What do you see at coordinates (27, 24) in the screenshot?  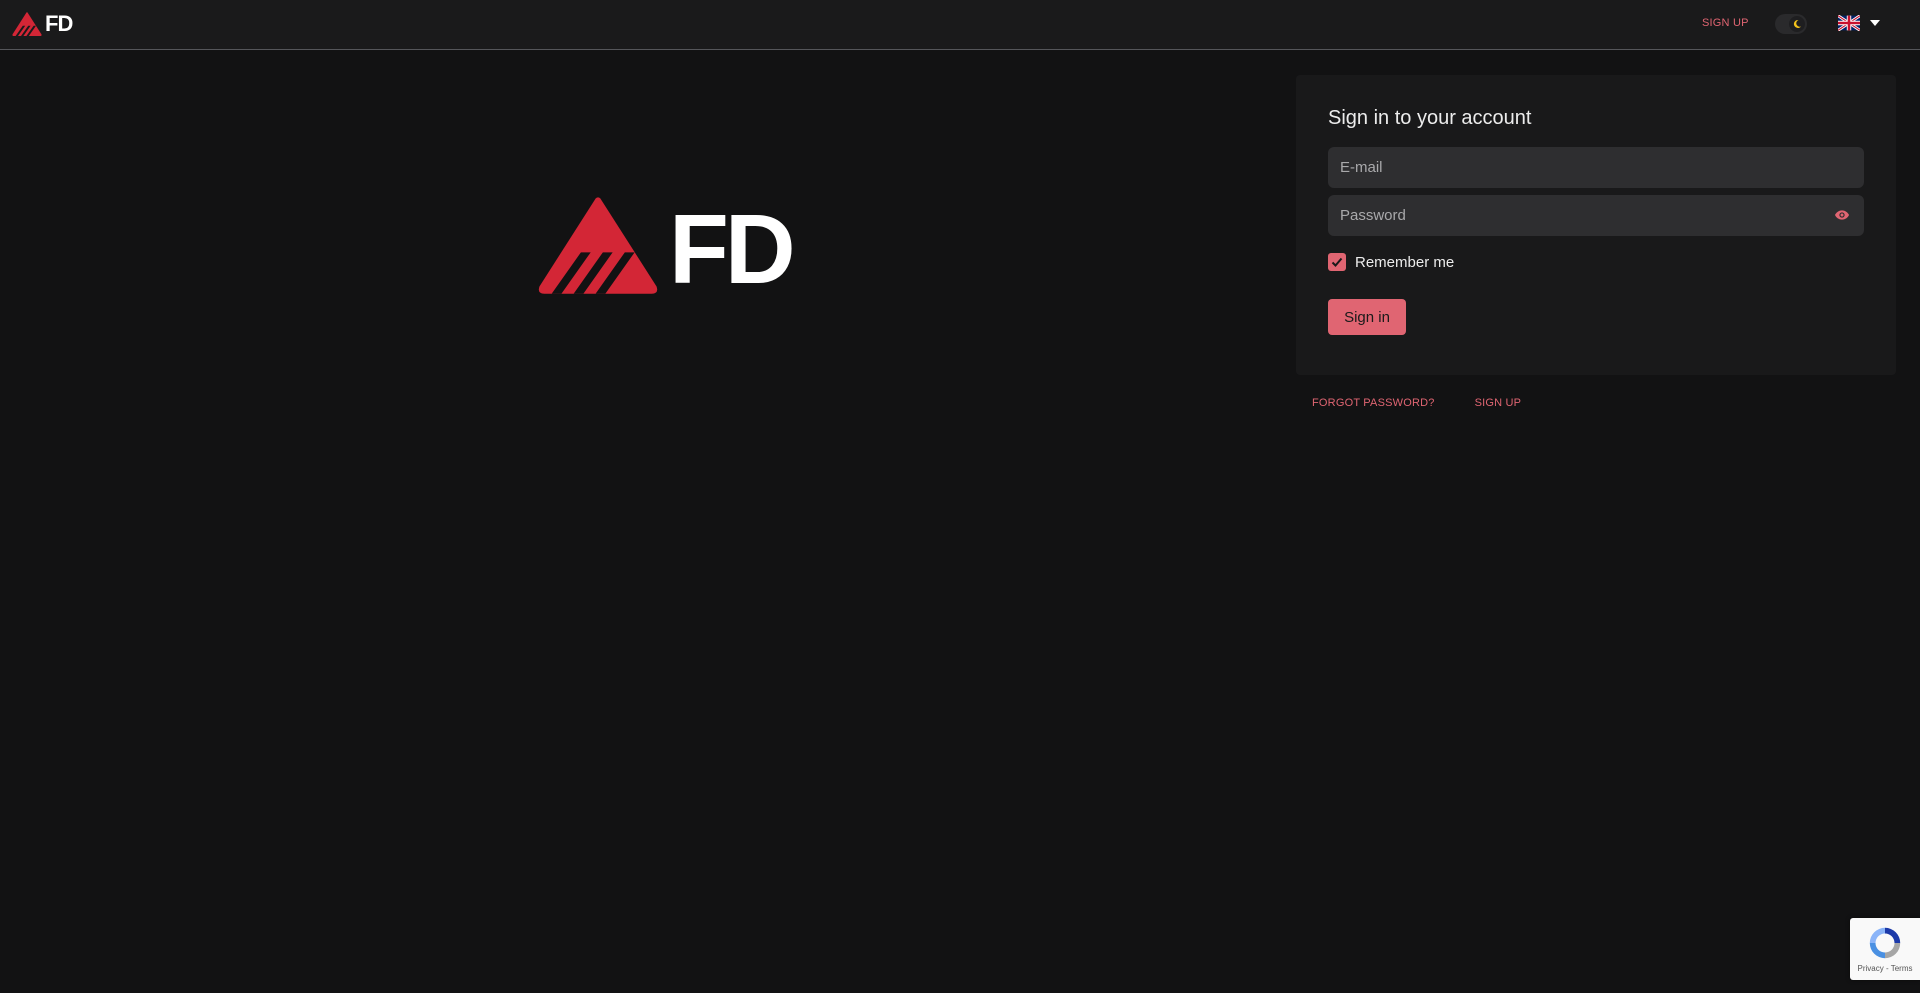 I see `fd-logo-icon` at bounding box center [27, 24].